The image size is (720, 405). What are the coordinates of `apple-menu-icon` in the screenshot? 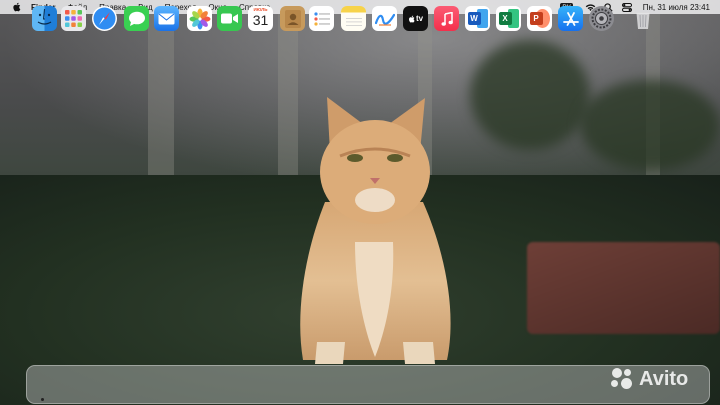 It's located at (16, 7).